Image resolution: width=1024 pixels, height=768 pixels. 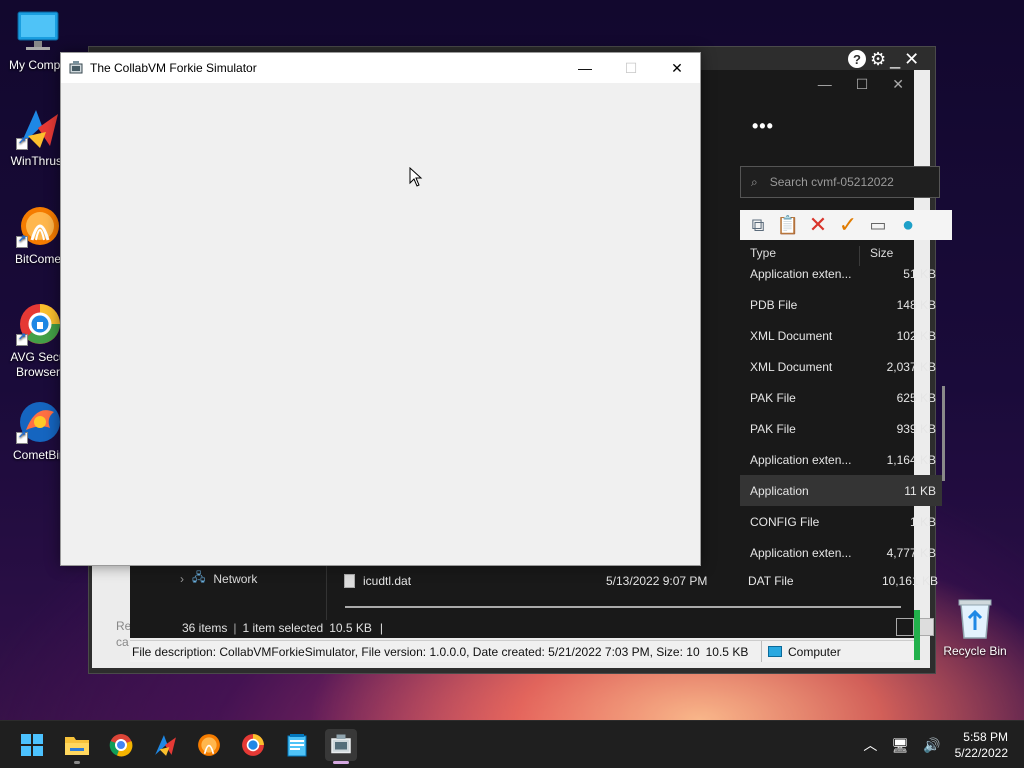 I want to click on taskbar-notepad, so click(x=297, y=745).